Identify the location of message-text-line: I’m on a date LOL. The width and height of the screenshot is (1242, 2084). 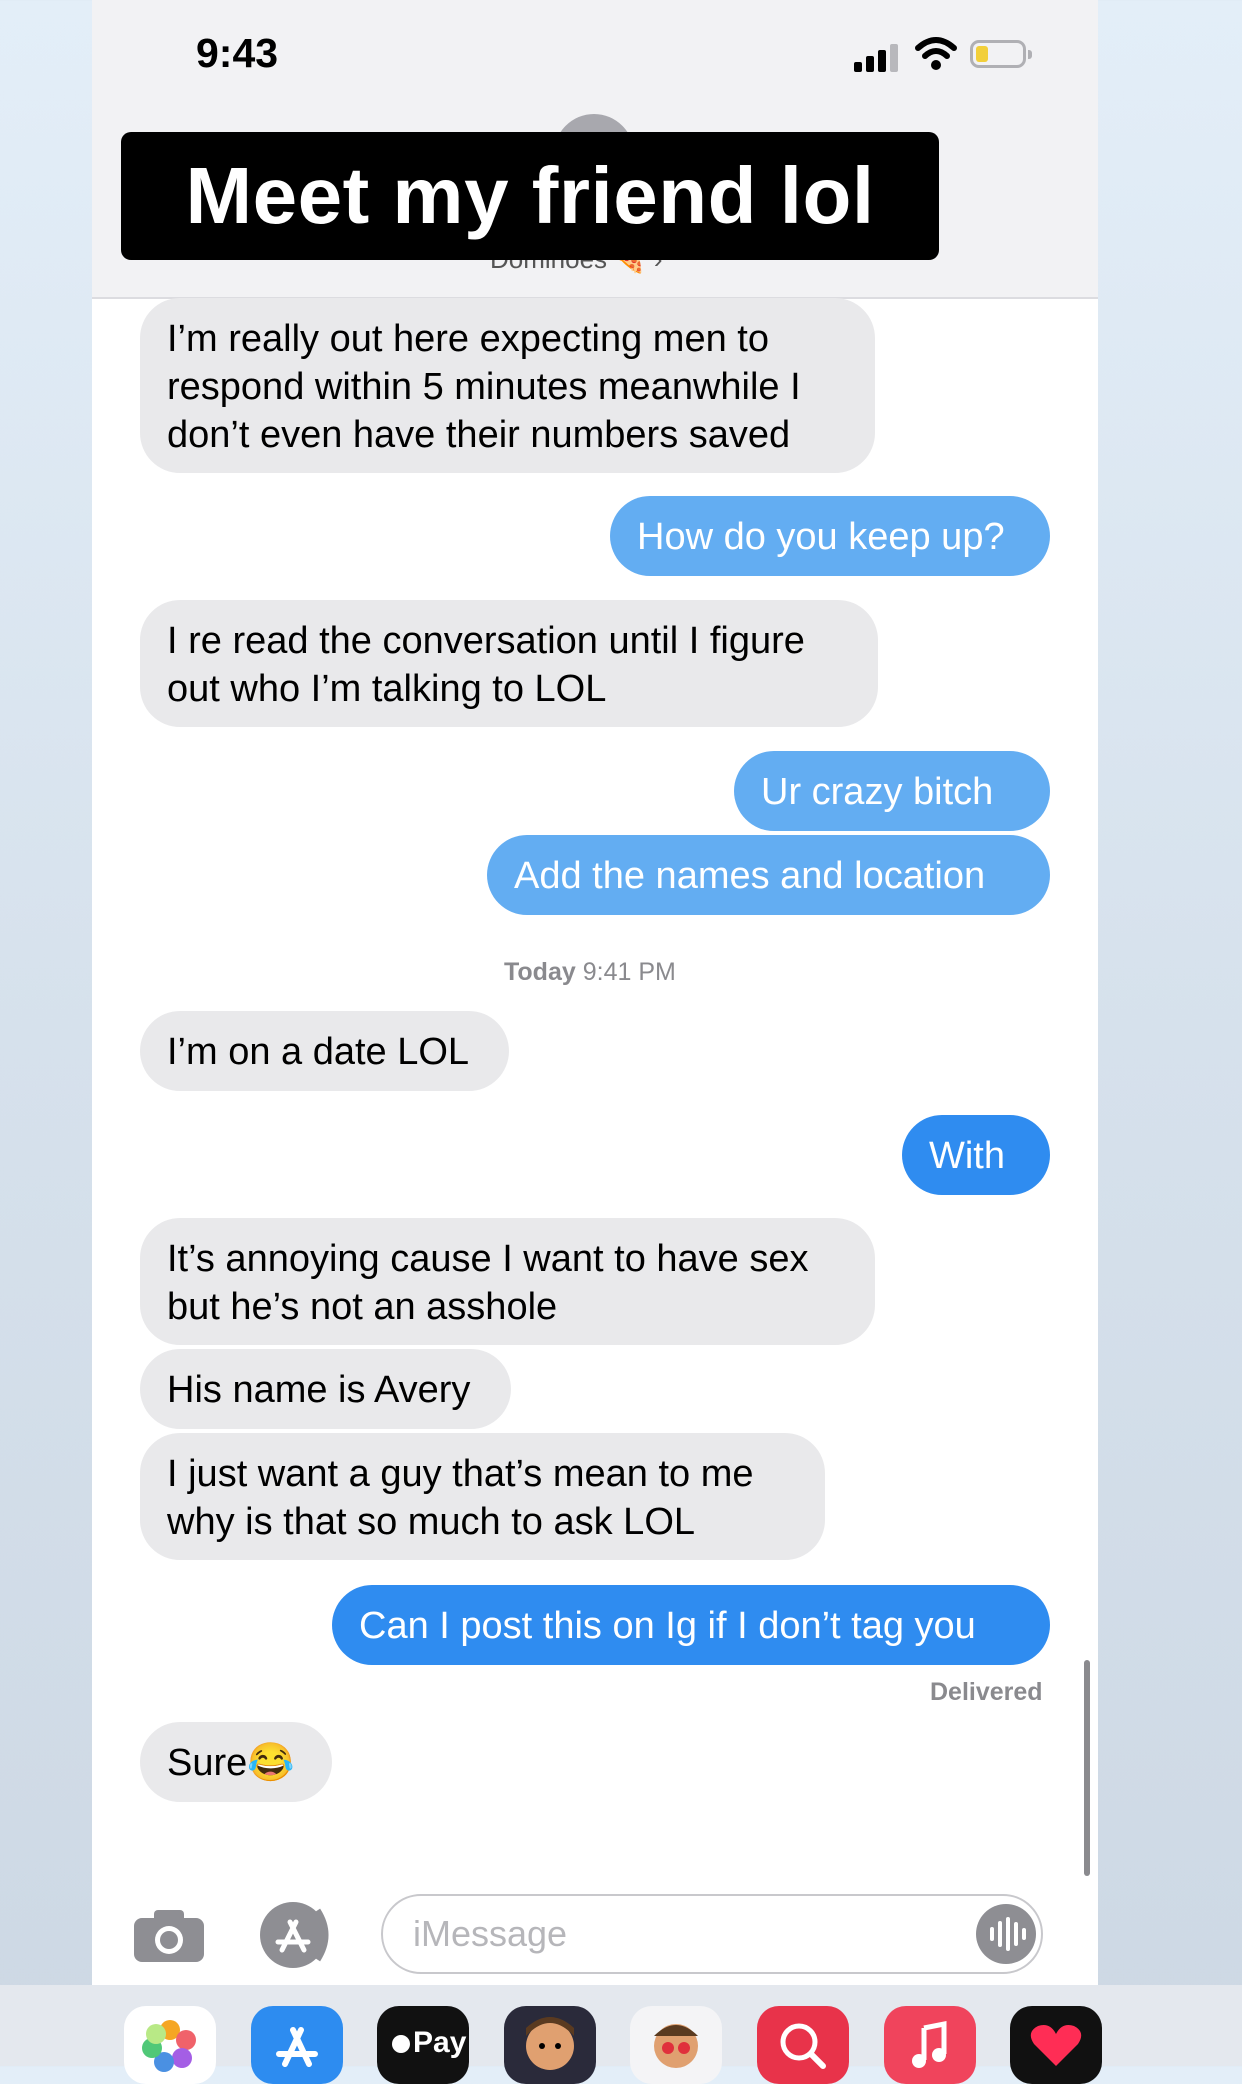
(318, 1052).